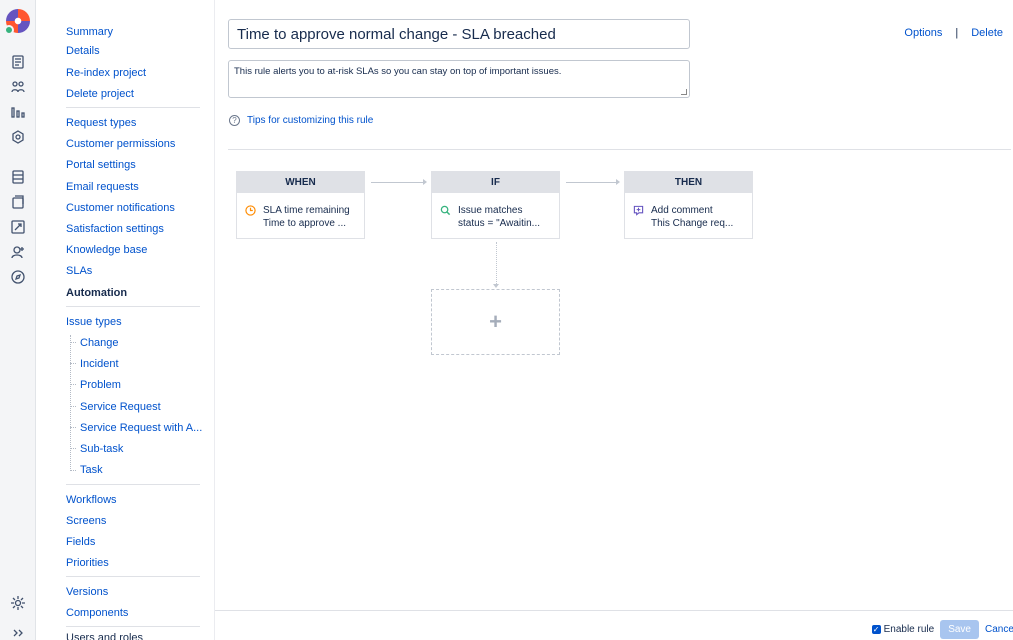 Image resolution: width=1013 pixels, height=640 pixels. Describe the element at coordinates (96, 293) in the screenshot. I see `sidebar-item-automation: Automation` at that location.